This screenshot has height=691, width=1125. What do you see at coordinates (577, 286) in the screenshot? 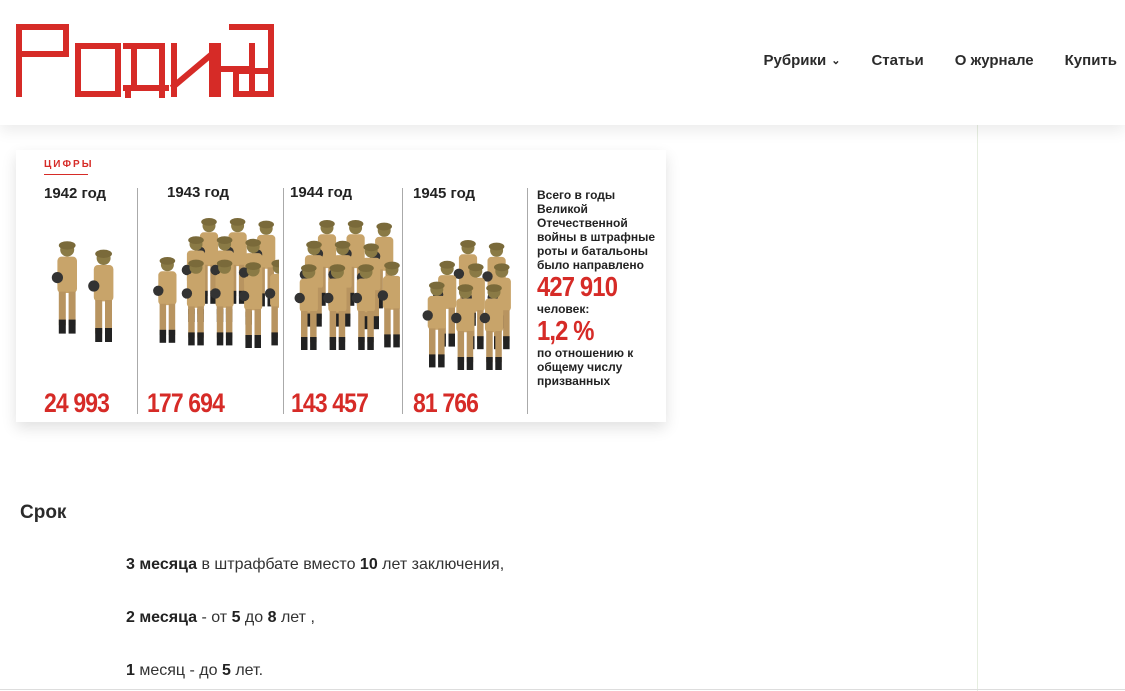
I see `summary-total: 427 910` at bounding box center [577, 286].